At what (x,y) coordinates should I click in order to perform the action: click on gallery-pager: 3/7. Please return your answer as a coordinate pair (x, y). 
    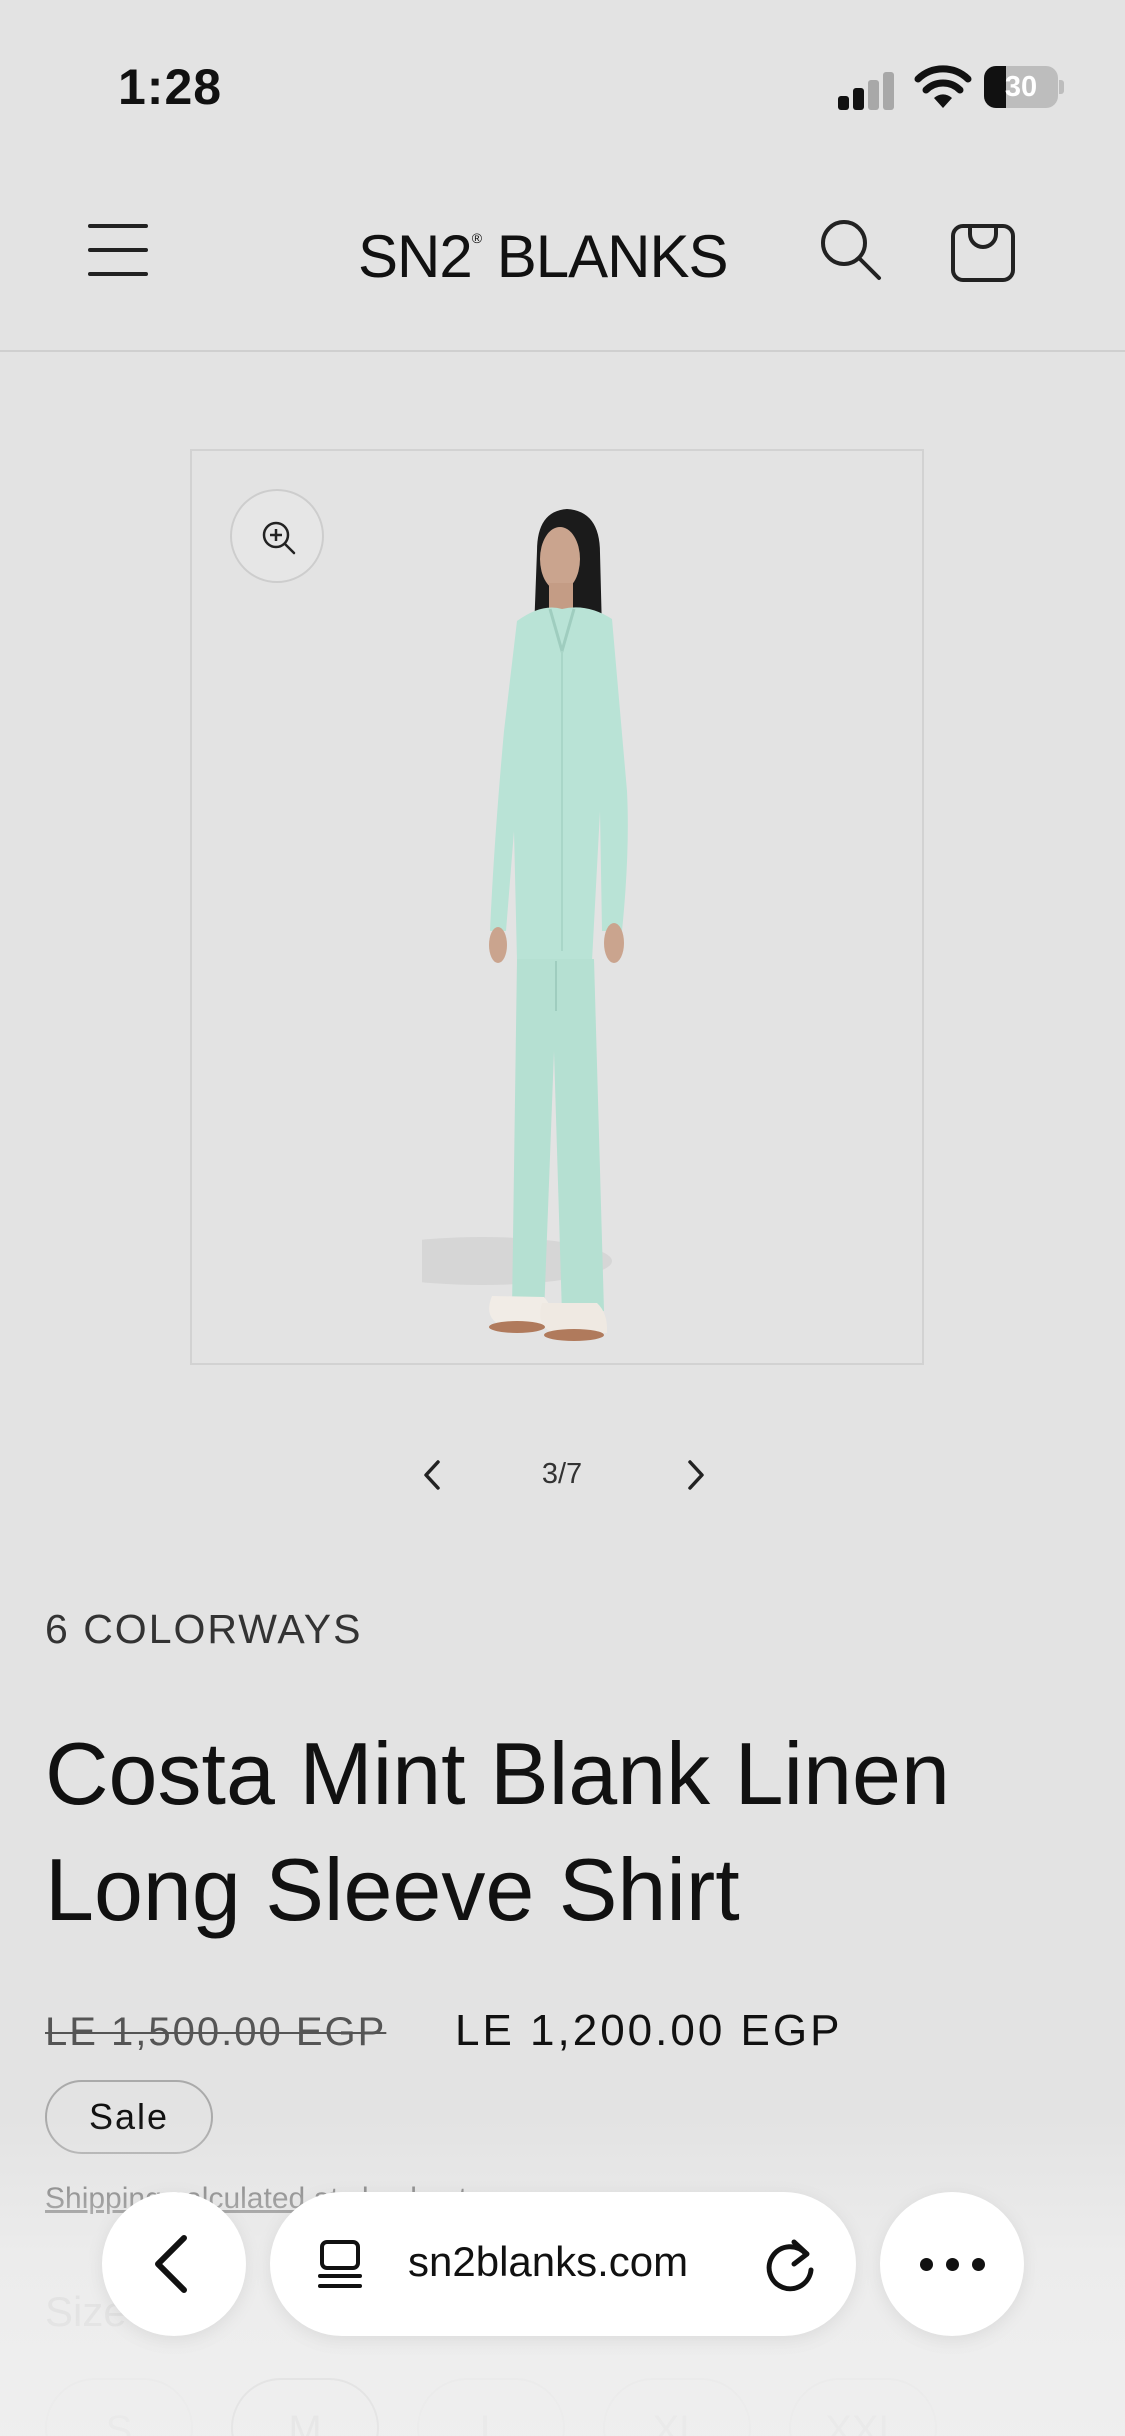
    Looking at the image, I should click on (562, 1475).